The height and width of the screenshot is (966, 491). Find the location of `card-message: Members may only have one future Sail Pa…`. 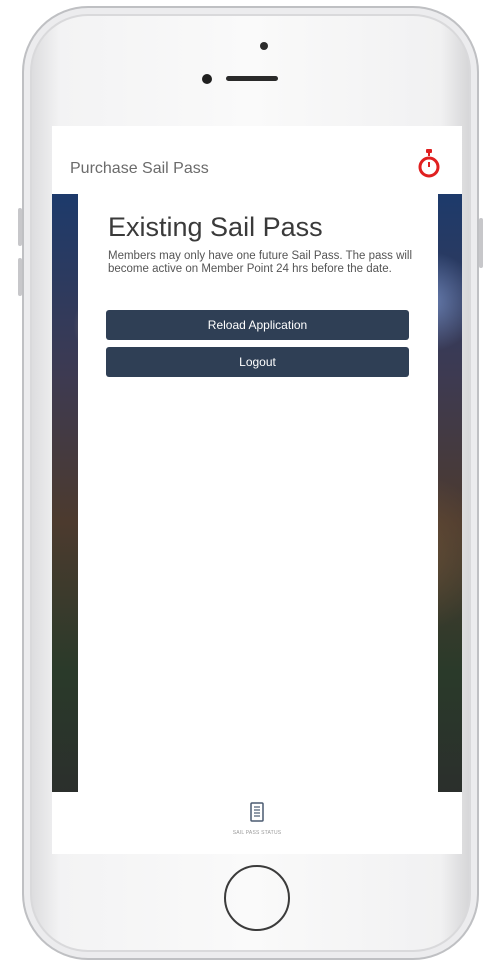

card-message: Members may only have one future Sail Pa… is located at coordinates (260, 262).